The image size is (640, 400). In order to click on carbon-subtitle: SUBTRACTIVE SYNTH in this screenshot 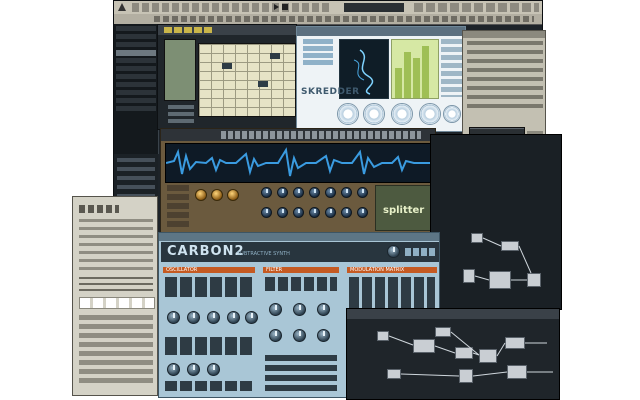, I will do `click(263, 254)`.